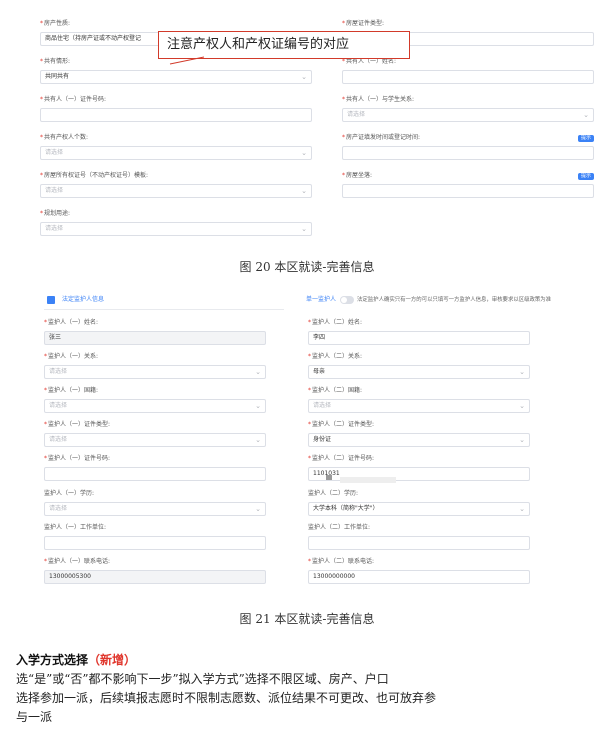 The image size is (614, 740). I want to click on guardian1-field-label-text: 监护人（一）姓名:, so click(73, 322).